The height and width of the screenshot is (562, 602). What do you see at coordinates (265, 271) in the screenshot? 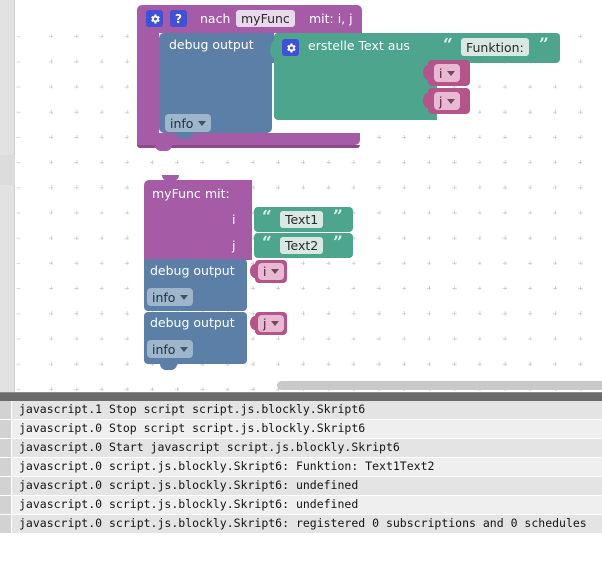
I see `variable-name-i-stmt: i` at bounding box center [265, 271].